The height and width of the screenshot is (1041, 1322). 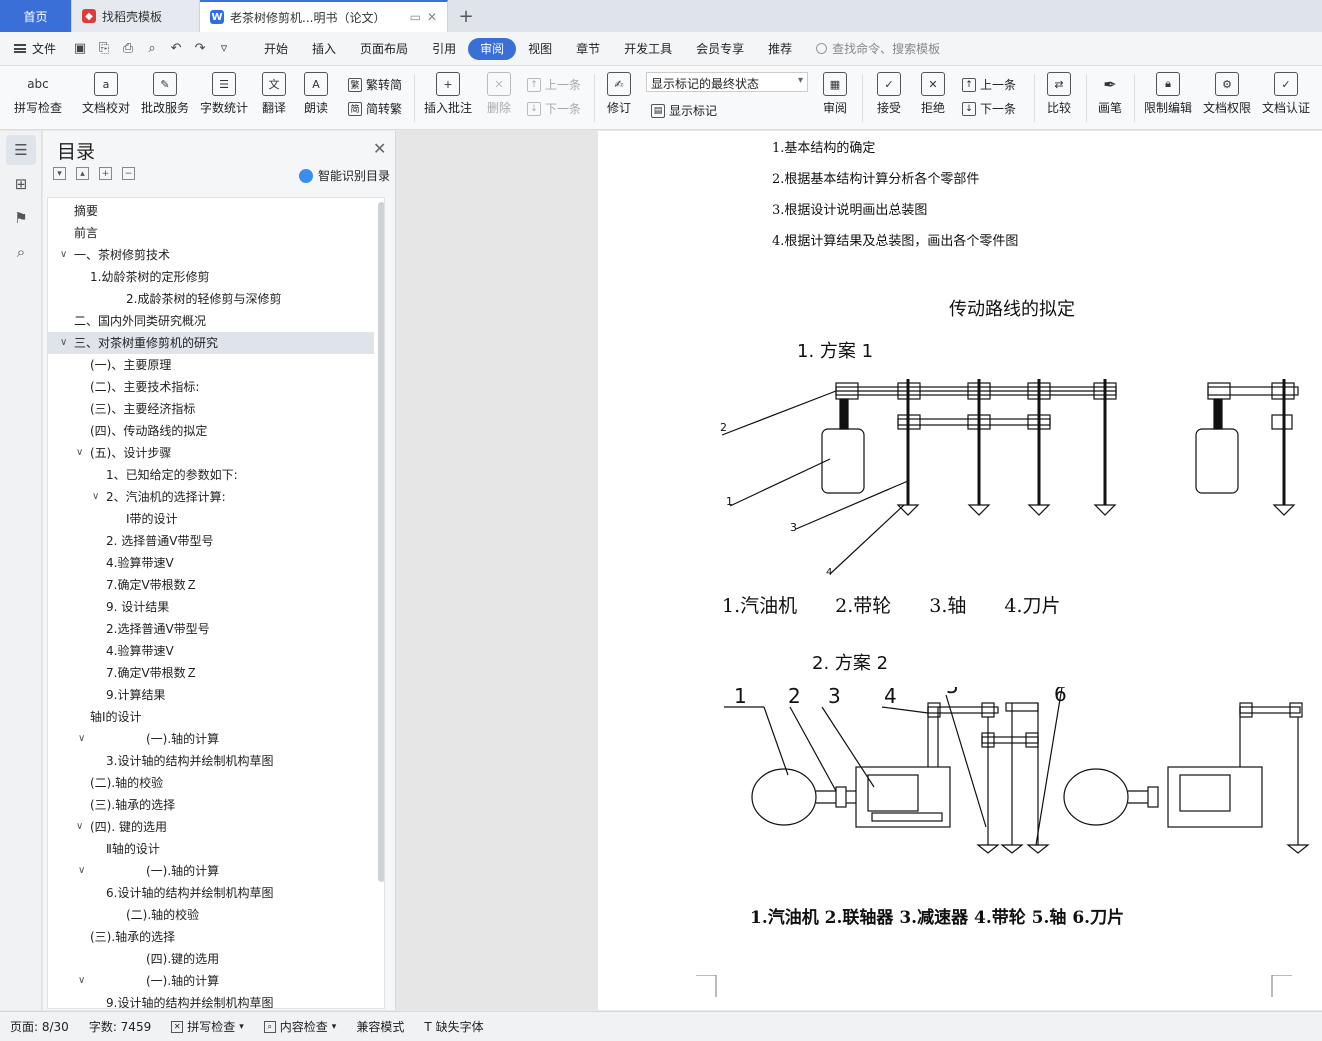 I want to click on next-comment-button: ↓ 下一条, so click(x=554, y=108).